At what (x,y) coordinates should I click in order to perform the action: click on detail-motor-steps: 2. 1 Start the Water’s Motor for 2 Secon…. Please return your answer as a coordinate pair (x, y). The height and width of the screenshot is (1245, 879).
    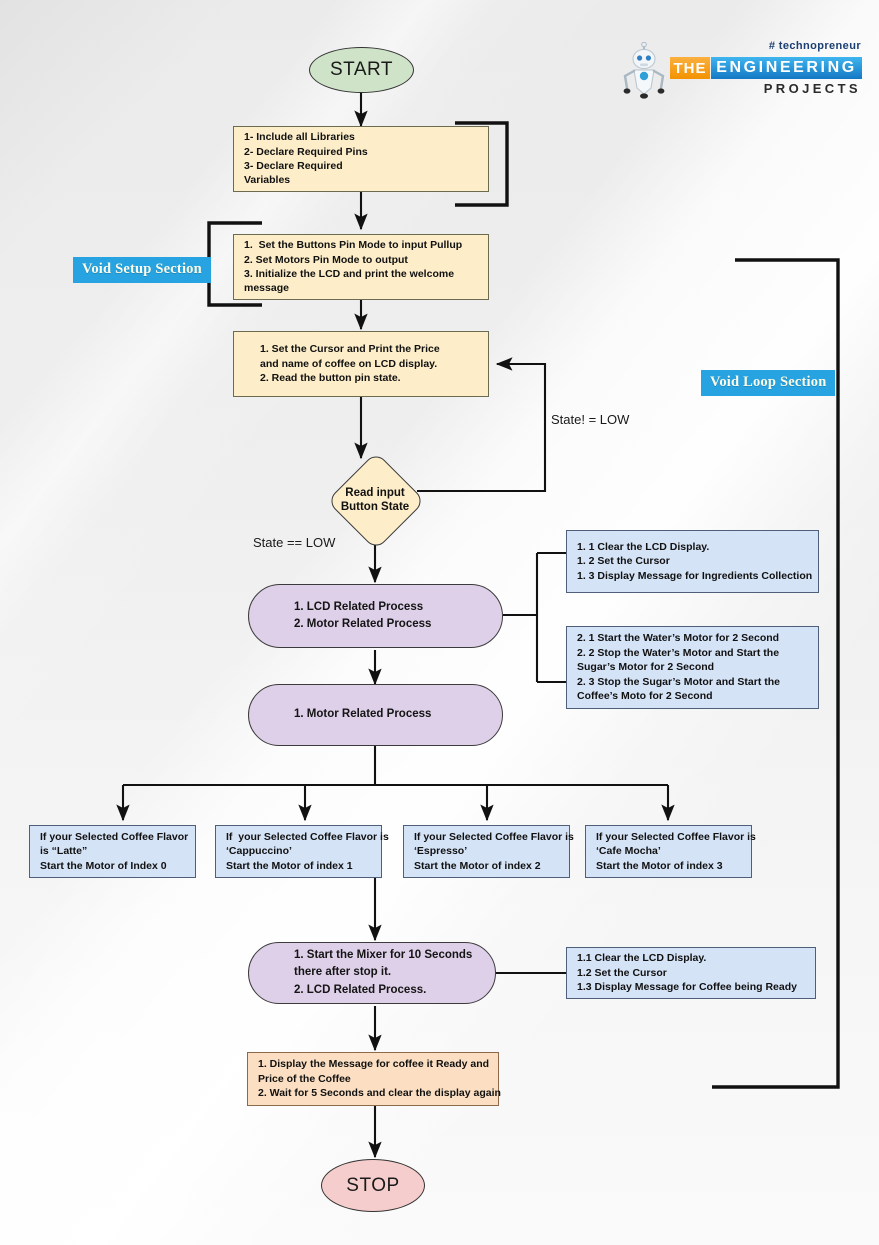
    Looking at the image, I should click on (692, 667).